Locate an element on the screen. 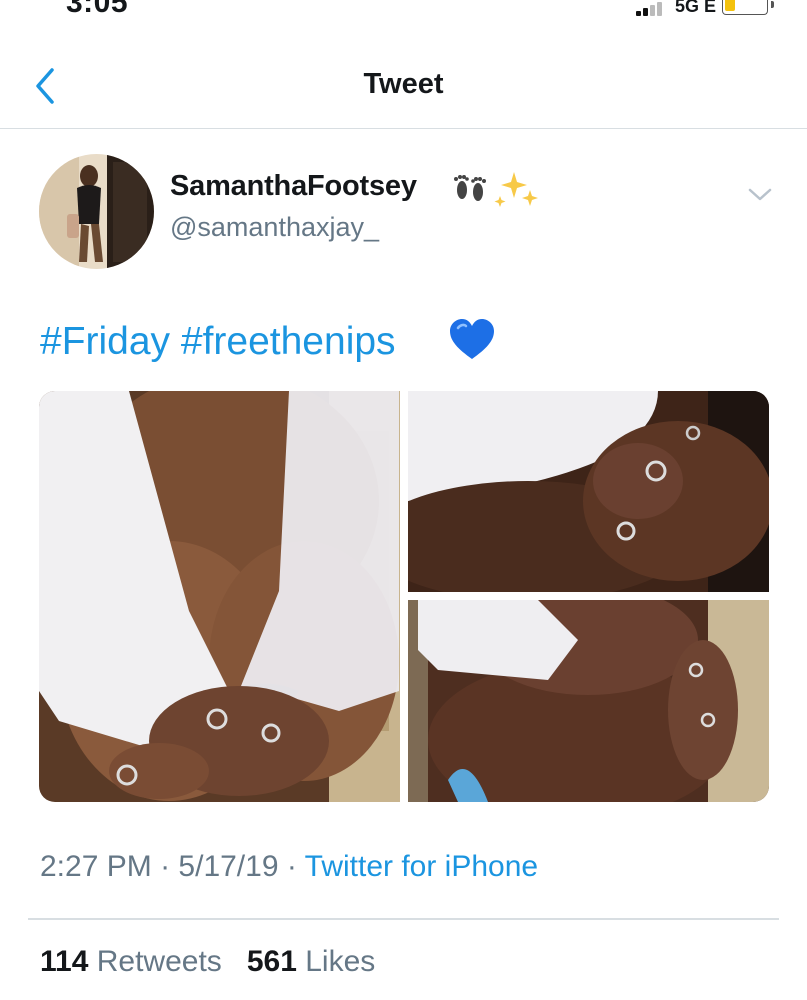  tweet-text: #Friday #freethenips is located at coordinates (218, 342).